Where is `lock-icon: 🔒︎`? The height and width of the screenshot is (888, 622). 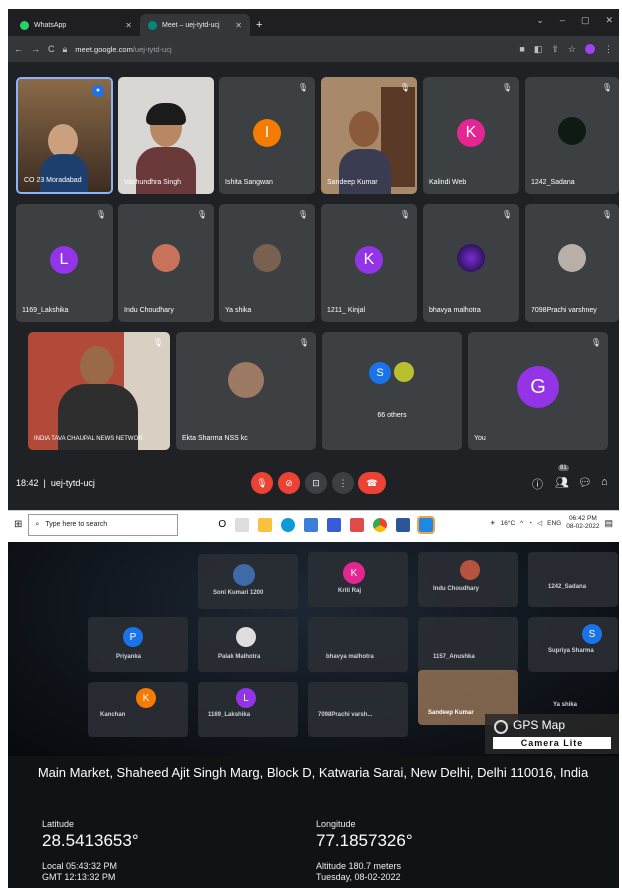
lock-icon: 🔒︎ is located at coordinates (65, 49).